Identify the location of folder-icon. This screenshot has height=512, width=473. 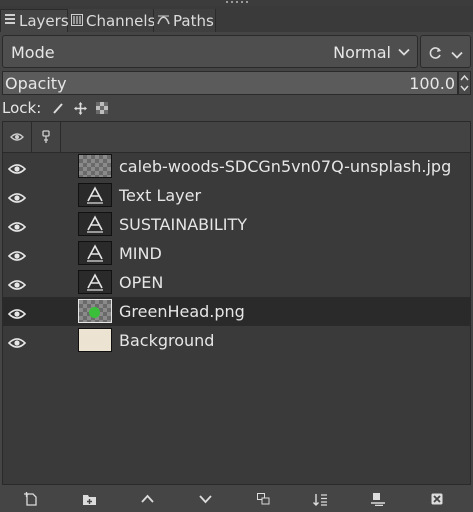
(89, 499).